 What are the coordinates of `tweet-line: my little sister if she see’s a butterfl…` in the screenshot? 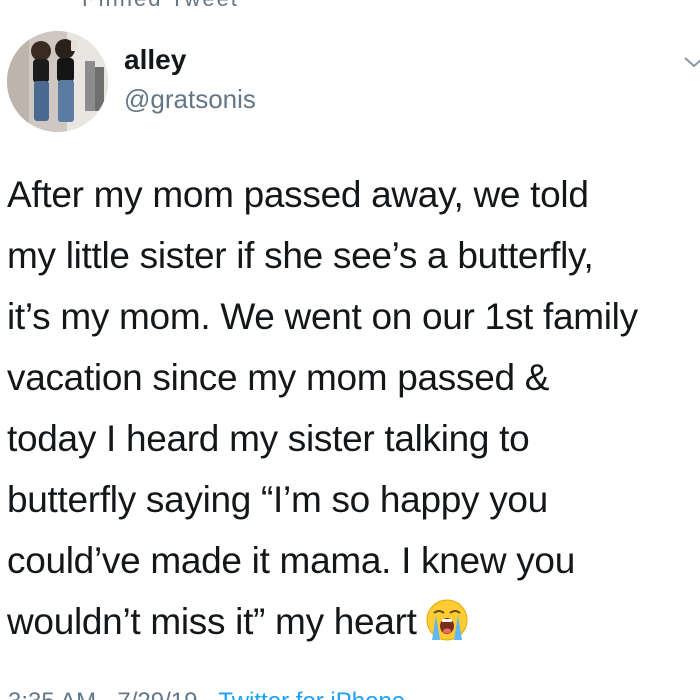 It's located at (300, 255).